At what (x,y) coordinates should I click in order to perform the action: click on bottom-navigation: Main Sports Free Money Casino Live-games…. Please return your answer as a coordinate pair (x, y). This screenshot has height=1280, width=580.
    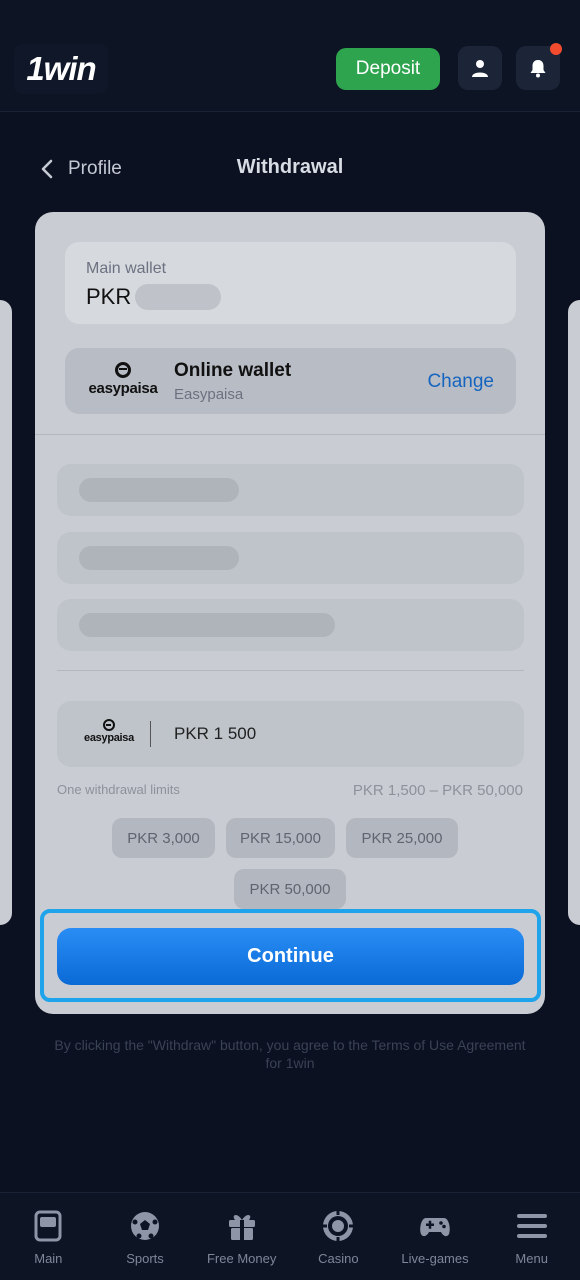
    Looking at the image, I should click on (290, 1236).